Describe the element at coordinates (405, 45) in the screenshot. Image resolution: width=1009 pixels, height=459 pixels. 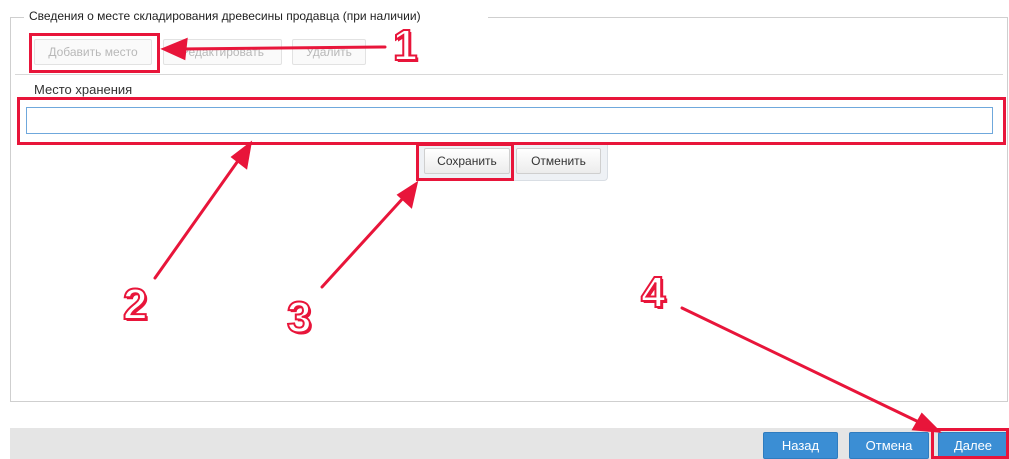
I see `step-1-label: 1` at that location.